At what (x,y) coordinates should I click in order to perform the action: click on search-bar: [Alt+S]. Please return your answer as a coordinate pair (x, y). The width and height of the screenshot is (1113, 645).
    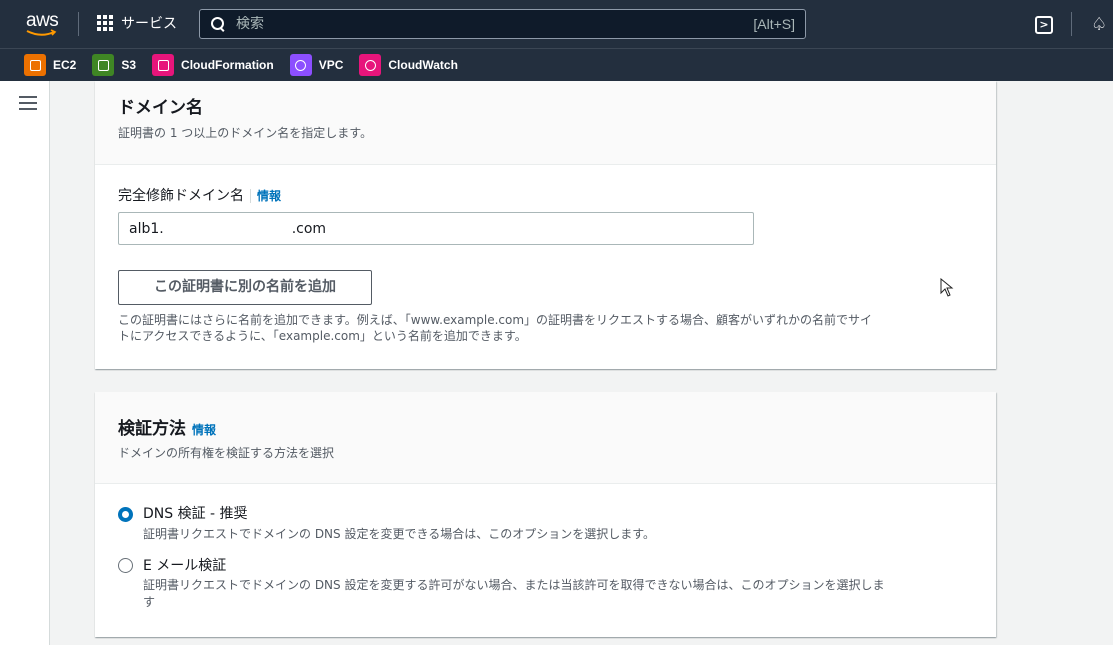
    Looking at the image, I should click on (502, 24).